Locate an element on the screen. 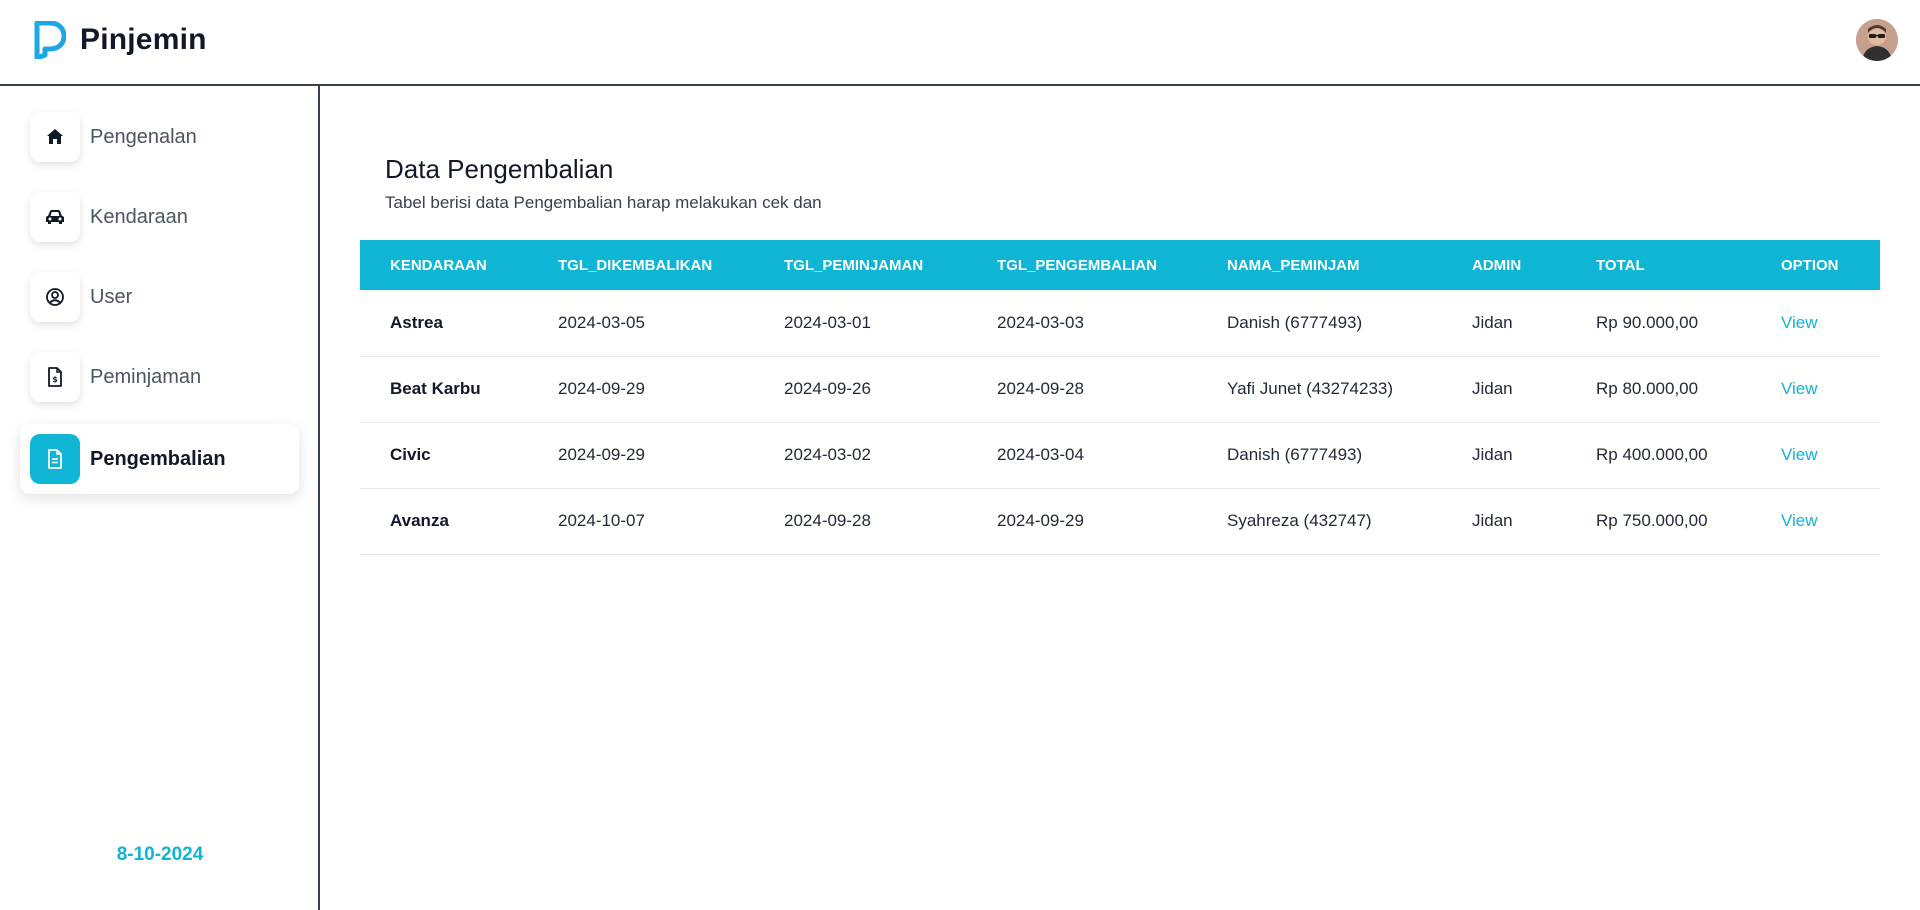  user-circle-icon-box is located at coordinates (55, 297).